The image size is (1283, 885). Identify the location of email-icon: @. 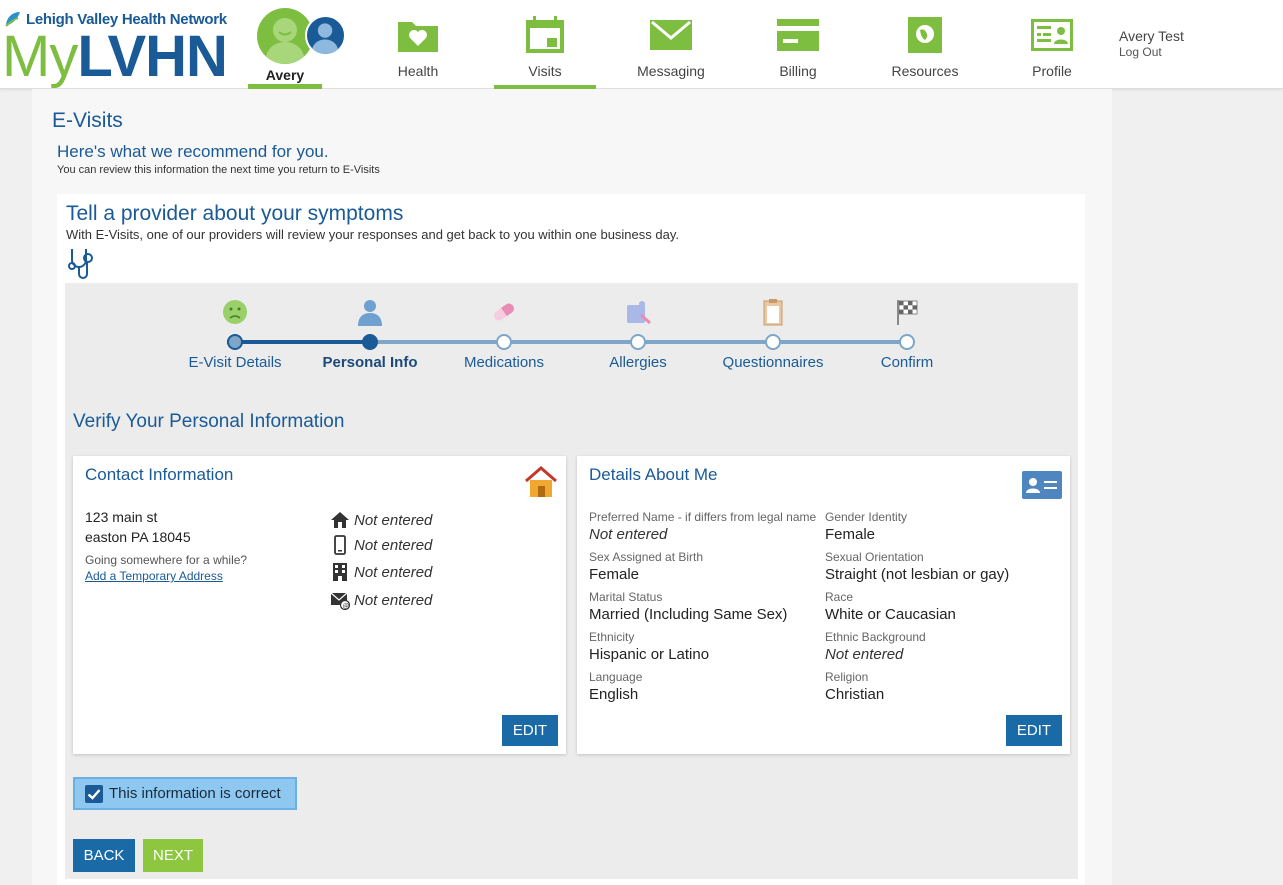
(340, 601).